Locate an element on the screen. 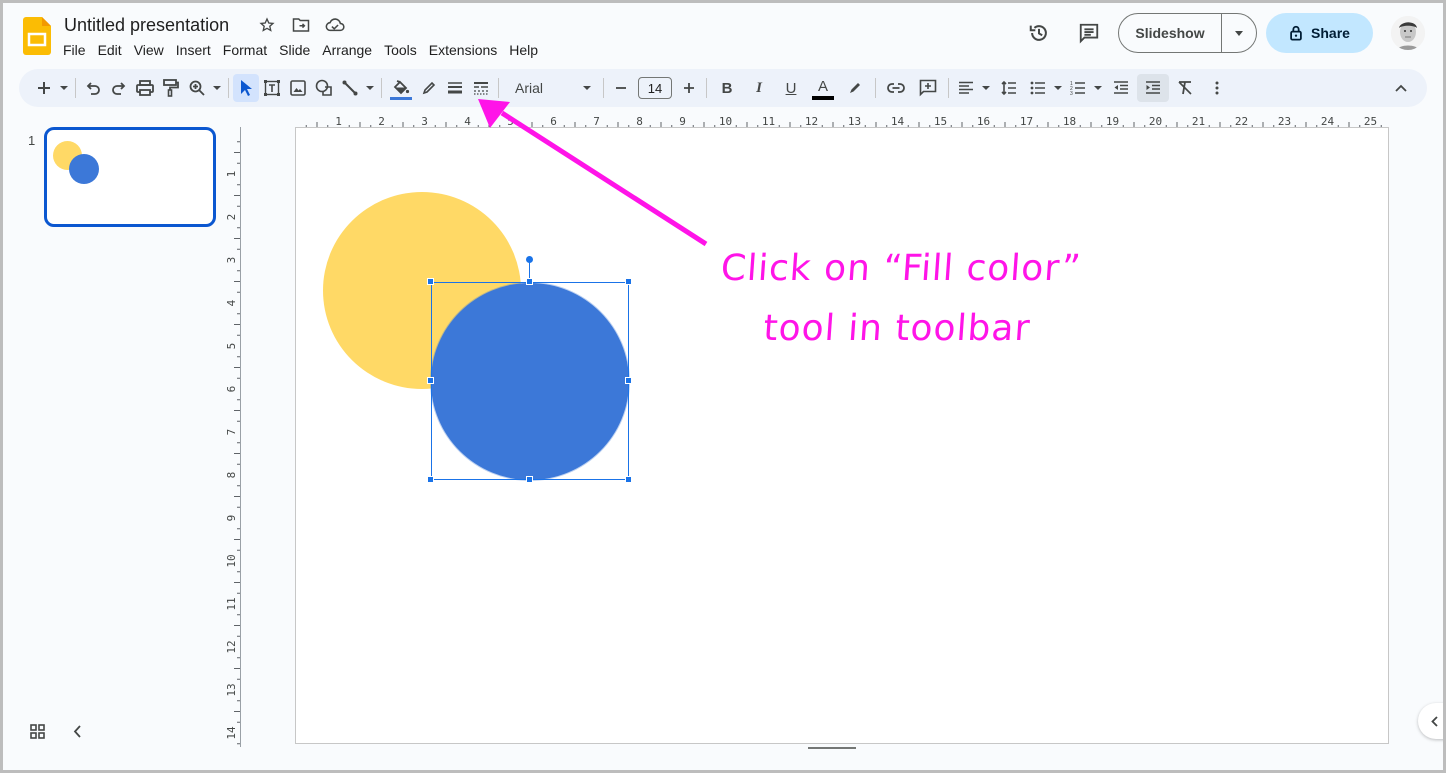 The height and width of the screenshot is (773, 1446). slide-thumbnail is located at coordinates (130, 177).